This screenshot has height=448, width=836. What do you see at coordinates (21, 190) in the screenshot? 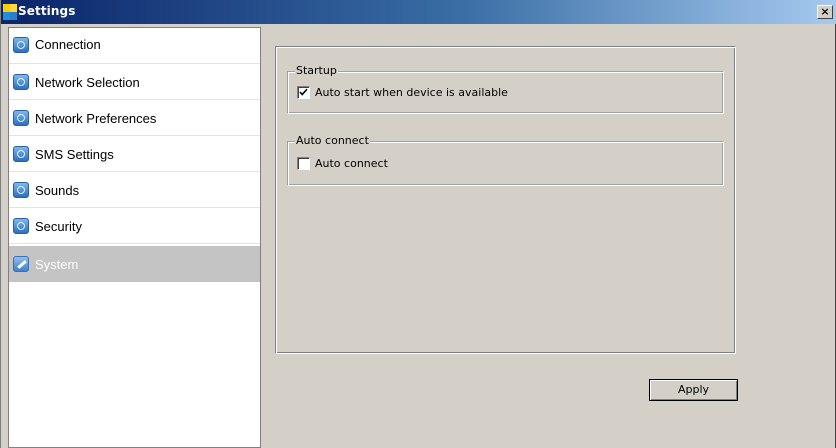
I see `sounds-icon` at bounding box center [21, 190].